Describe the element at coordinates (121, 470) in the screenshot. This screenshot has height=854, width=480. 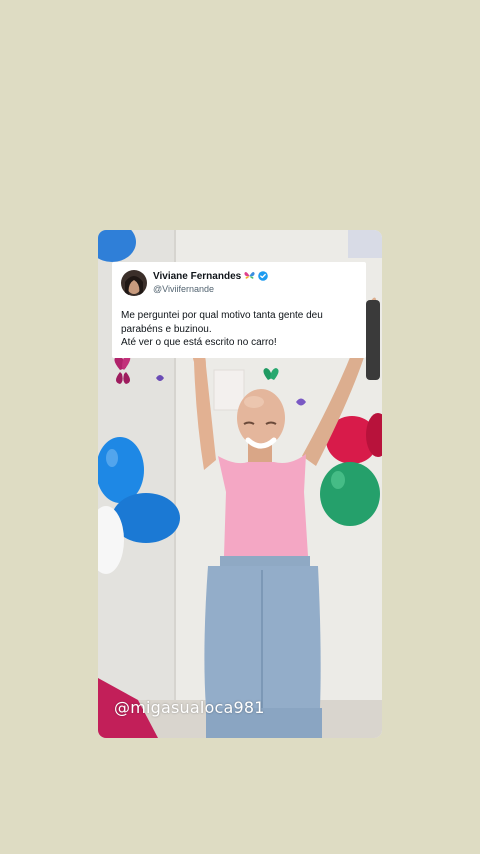
I see `balloon-blue-left-top` at that location.